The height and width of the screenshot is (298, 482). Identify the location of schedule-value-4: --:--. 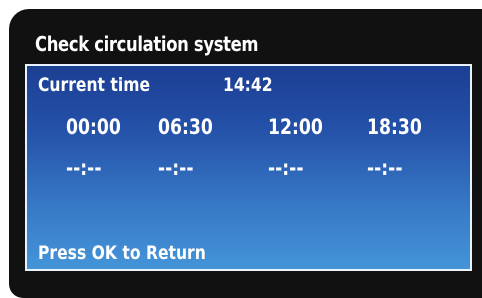
(385, 168).